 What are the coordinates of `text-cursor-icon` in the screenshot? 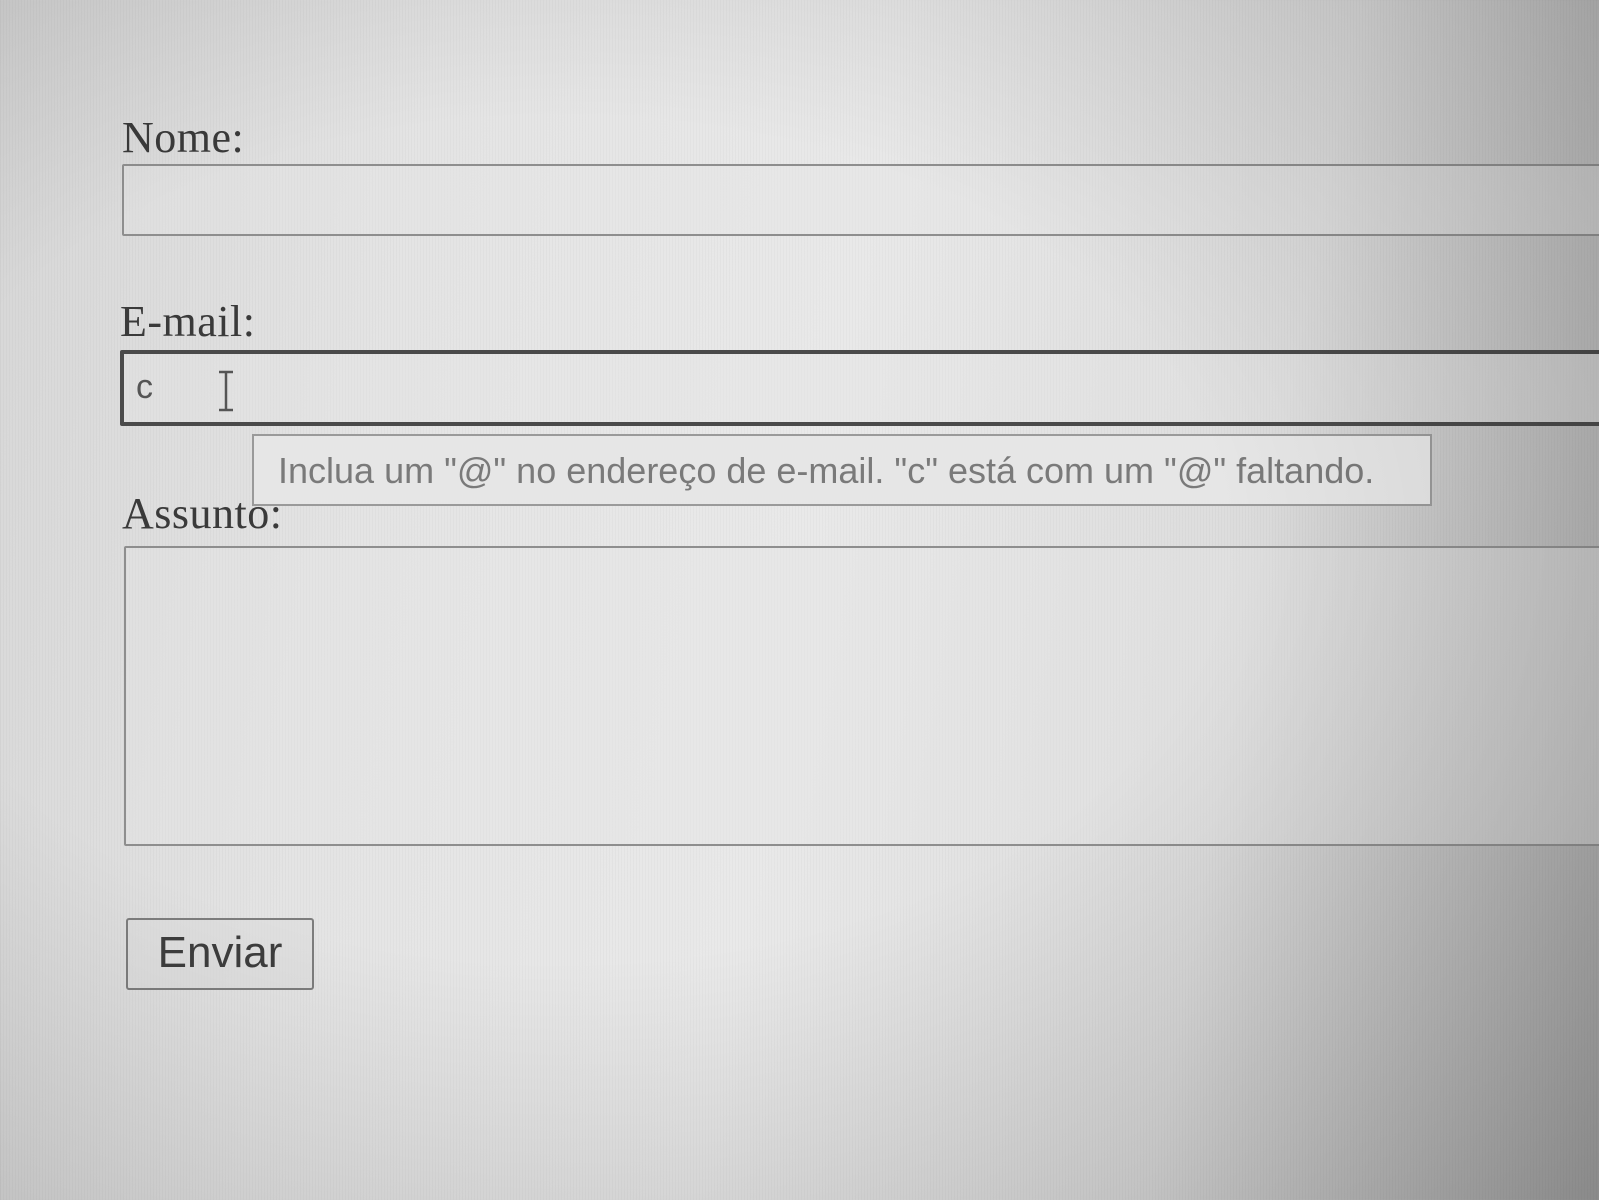 It's located at (226, 391).